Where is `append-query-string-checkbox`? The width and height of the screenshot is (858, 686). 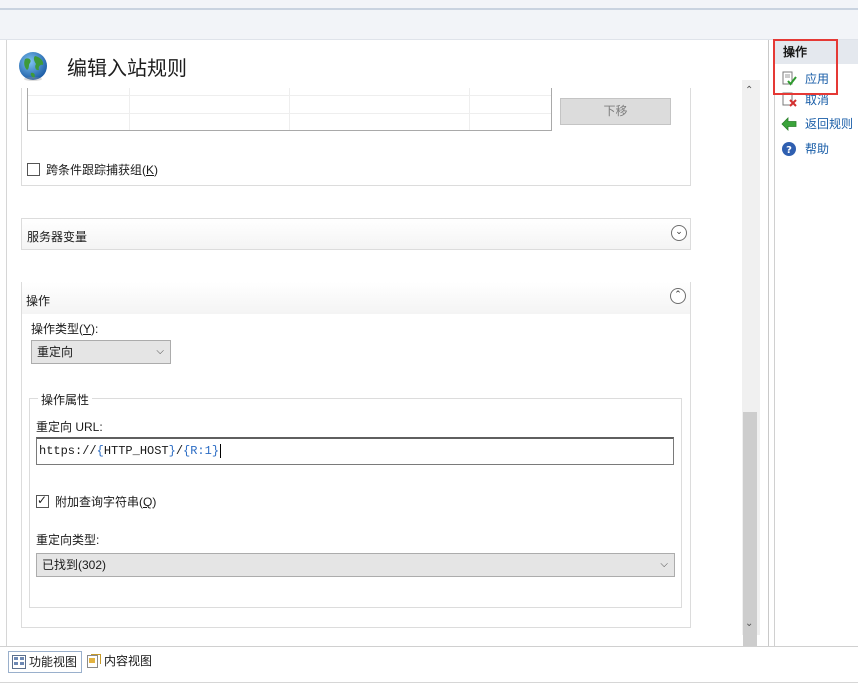 append-query-string-checkbox is located at coordinates (42, 500).